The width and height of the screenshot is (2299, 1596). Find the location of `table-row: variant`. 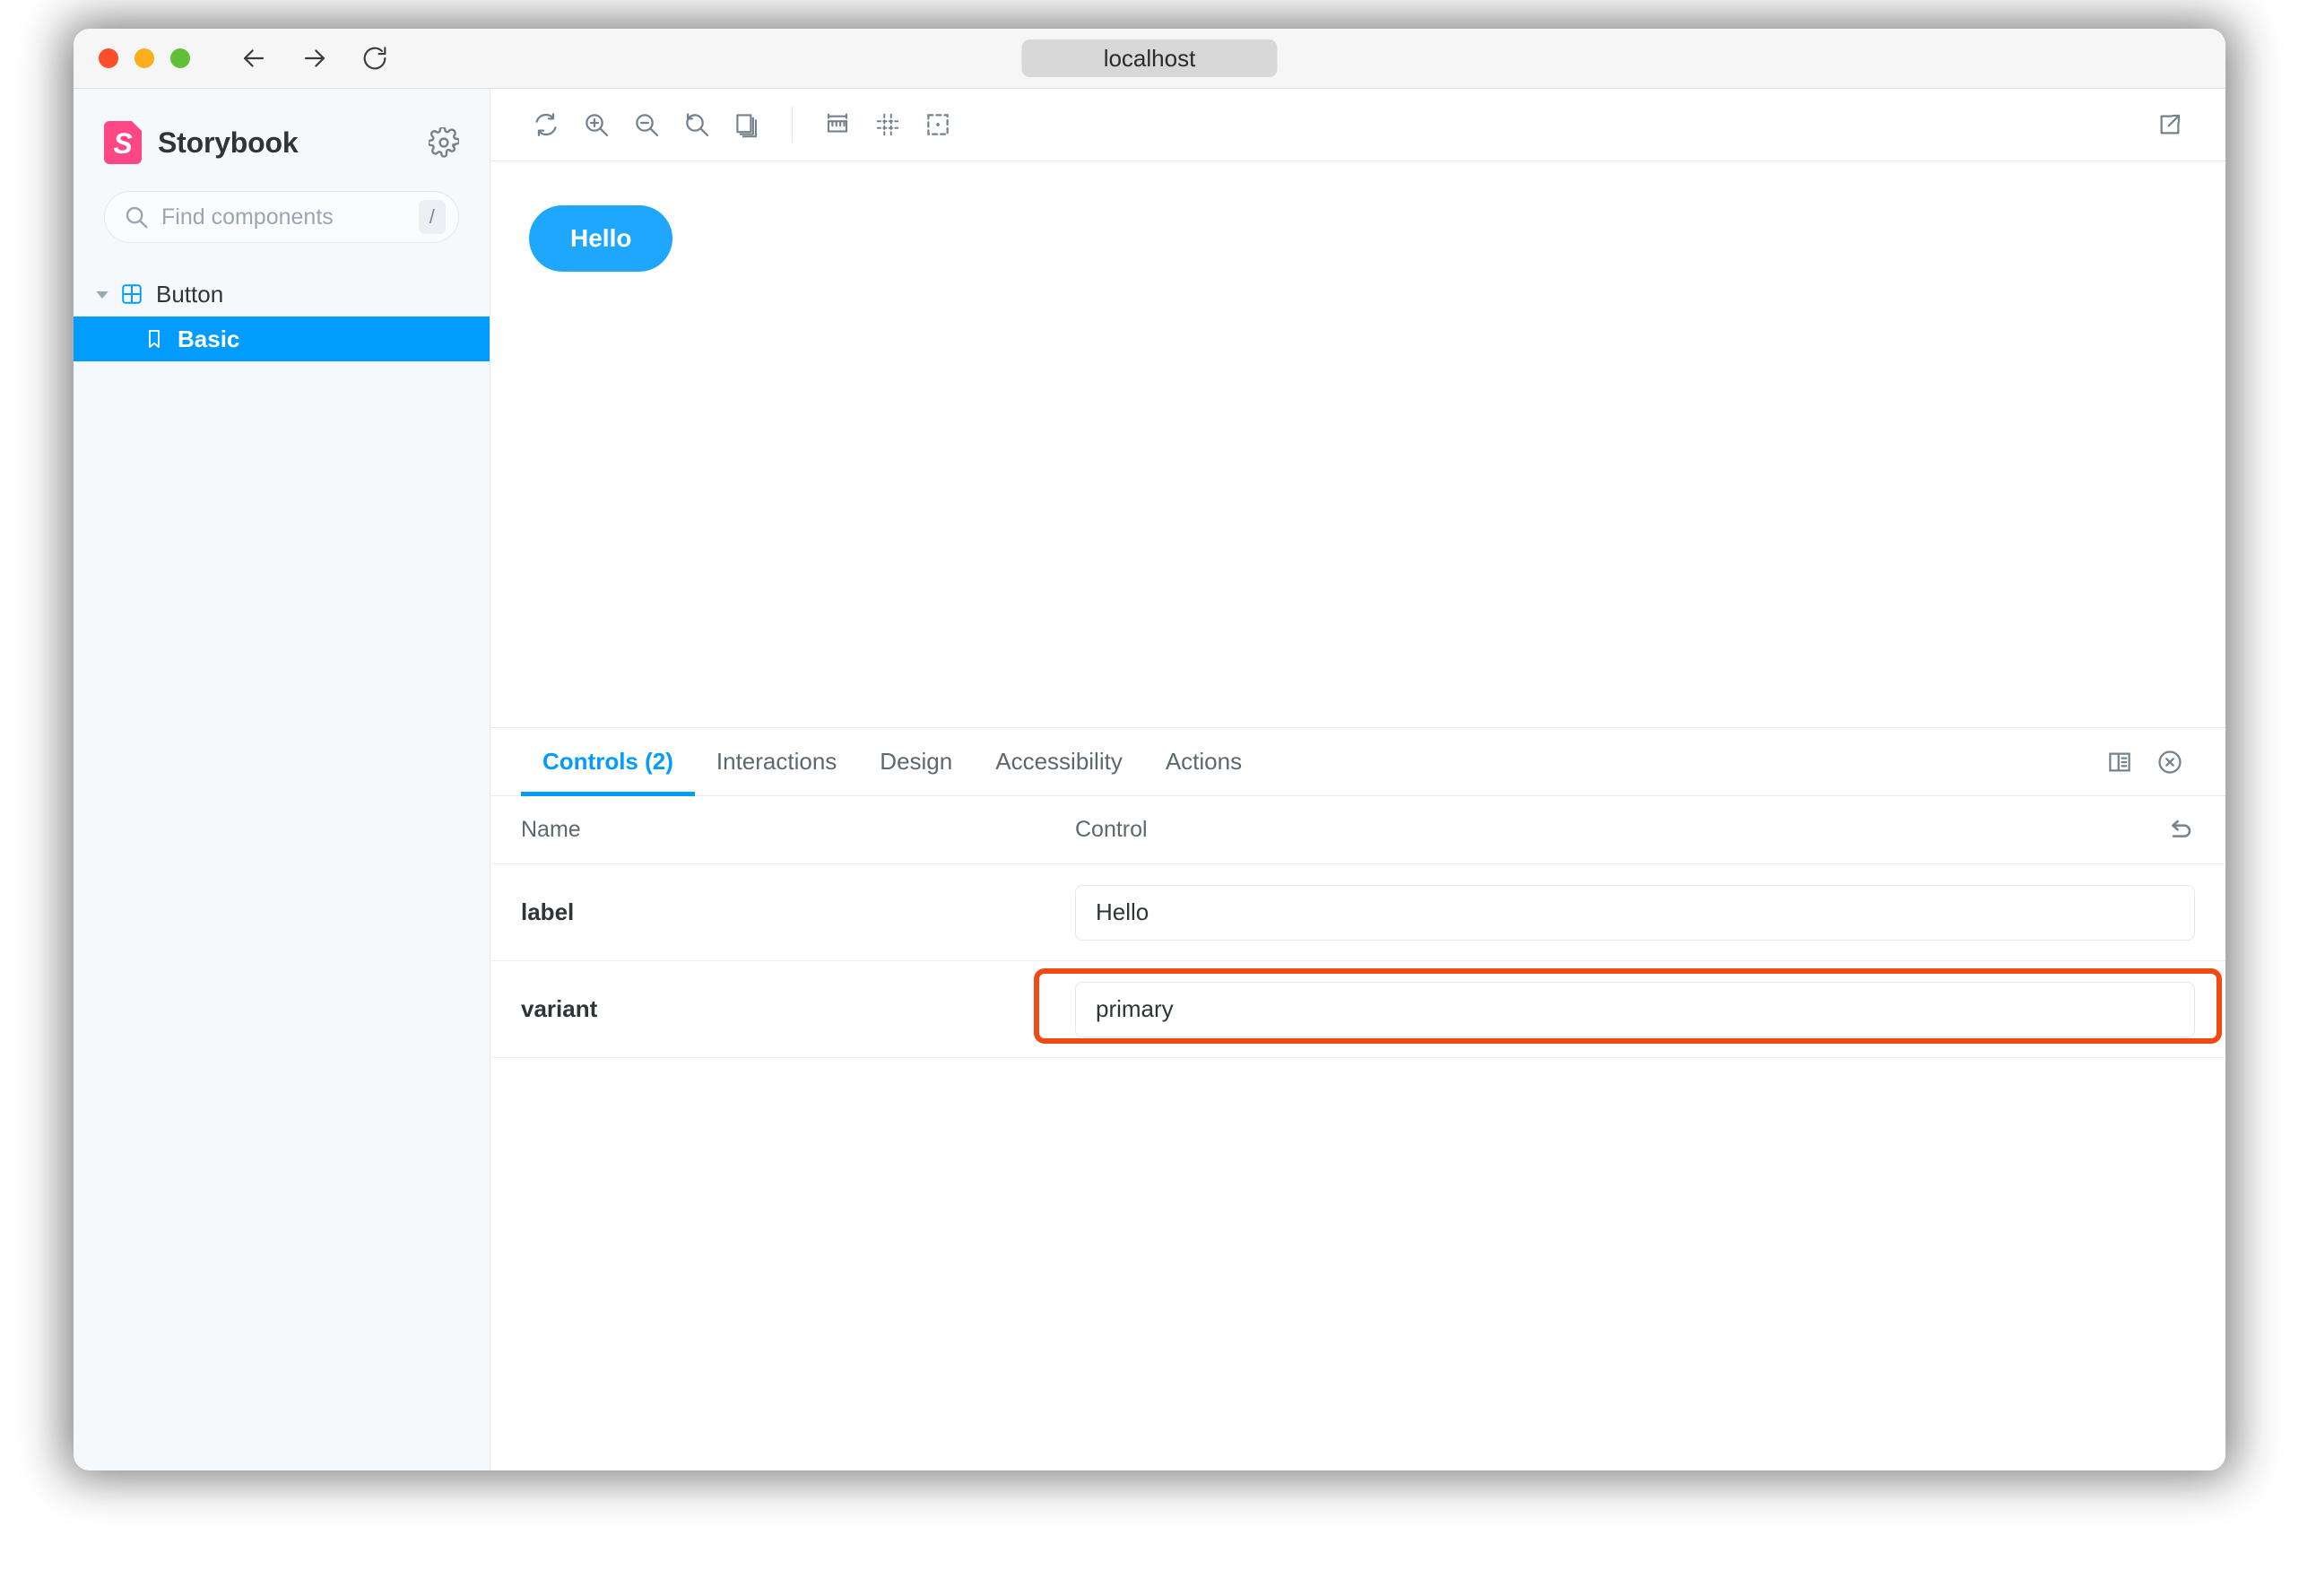

table-row: variant is located at coordinates (1357, 1010).